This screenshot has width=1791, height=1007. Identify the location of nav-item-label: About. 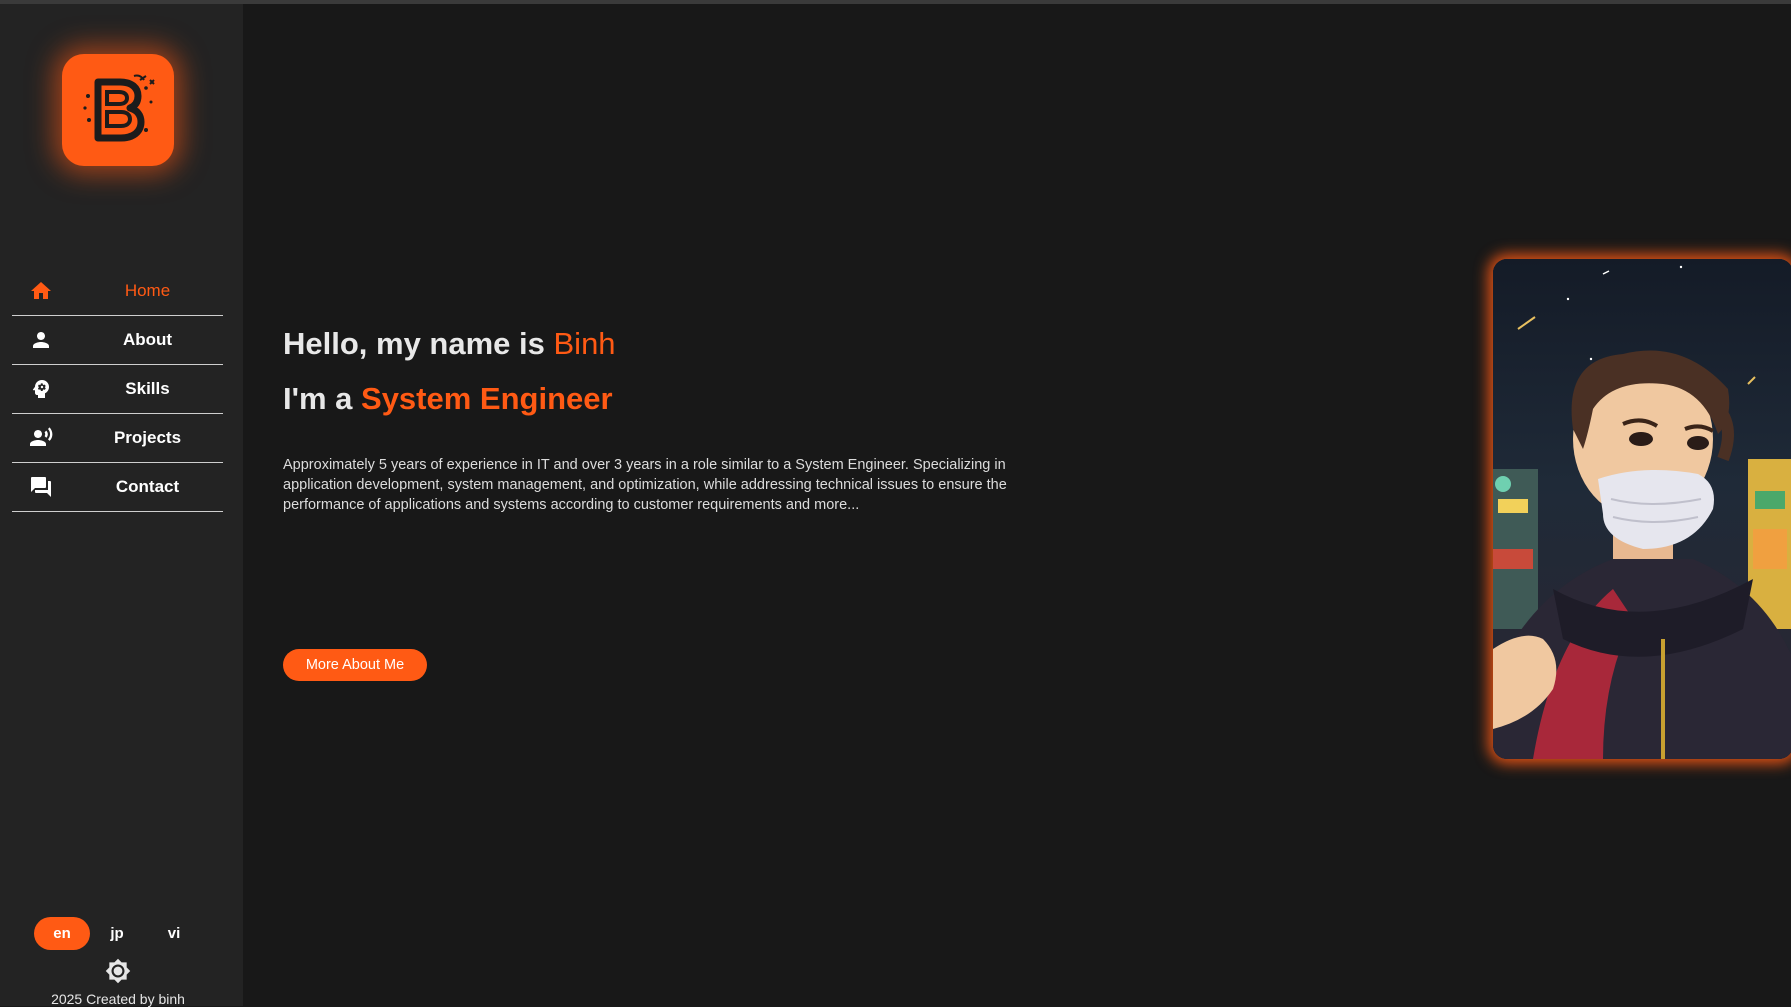
(147, 339).